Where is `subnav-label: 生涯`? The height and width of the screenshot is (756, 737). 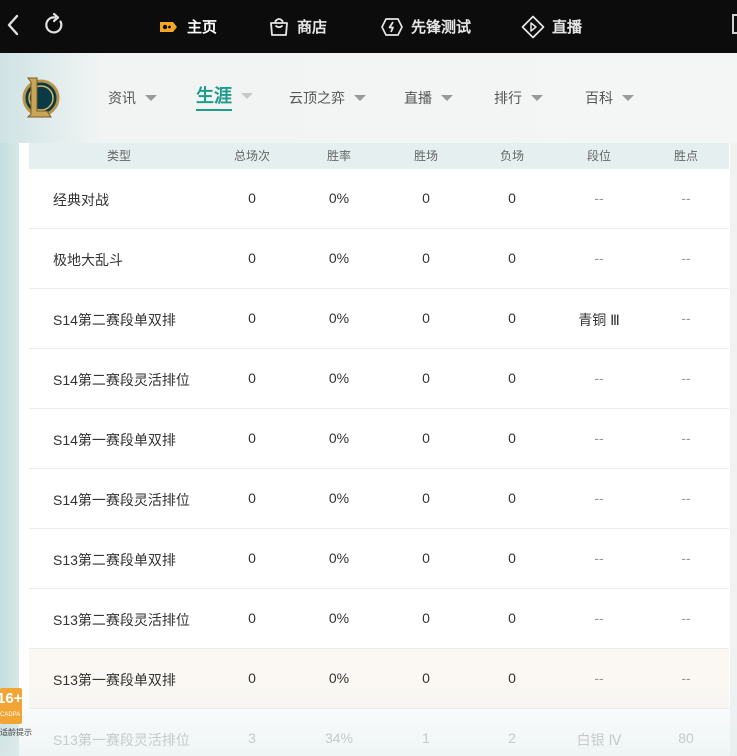
subnav-label: 生涯 is located at coordinates (214, 96).